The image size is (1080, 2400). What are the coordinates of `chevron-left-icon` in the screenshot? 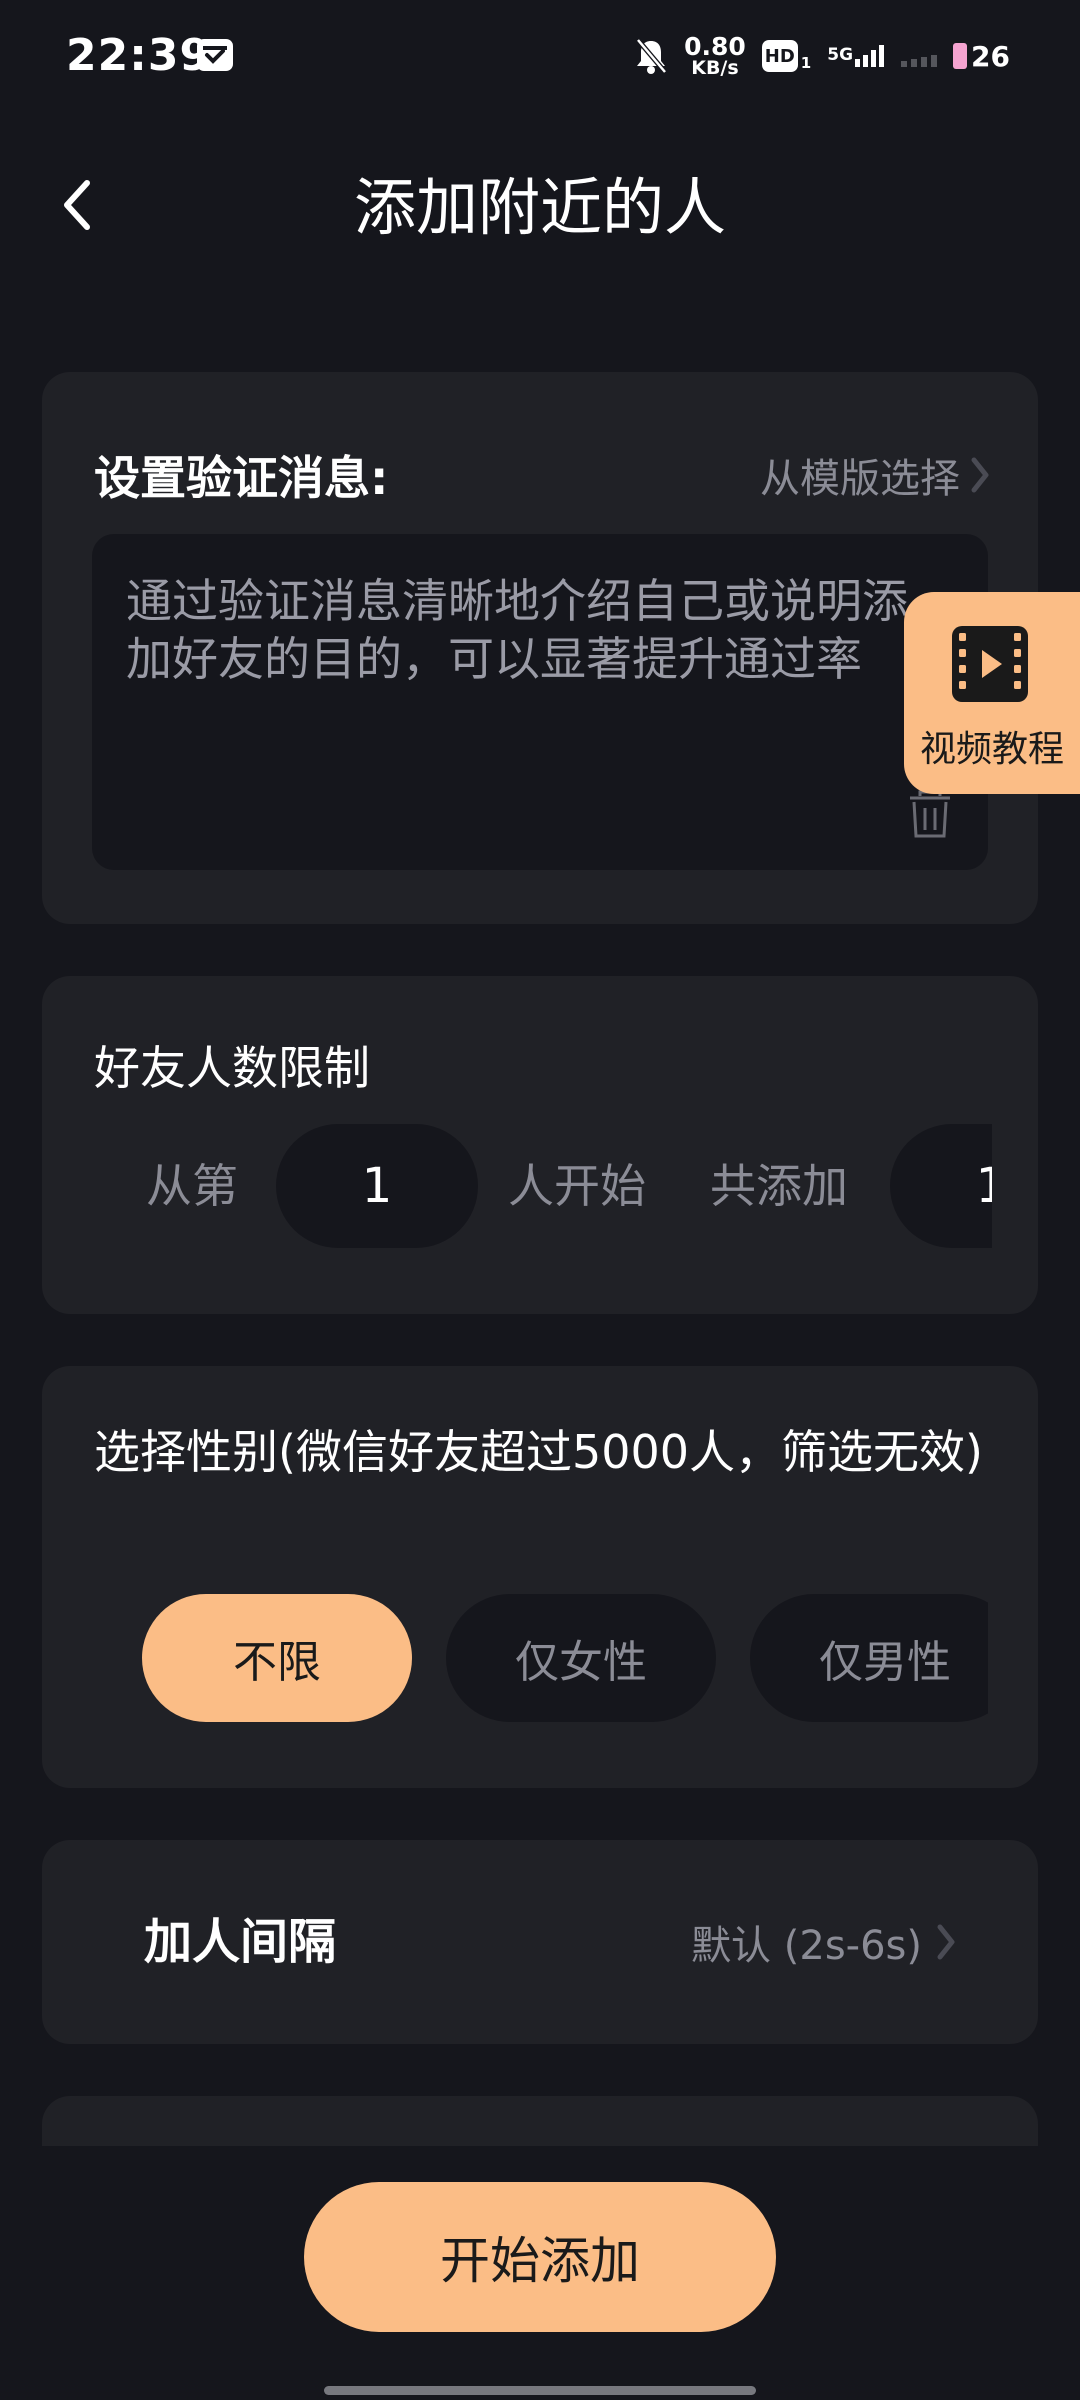 It's located at (77, 205).